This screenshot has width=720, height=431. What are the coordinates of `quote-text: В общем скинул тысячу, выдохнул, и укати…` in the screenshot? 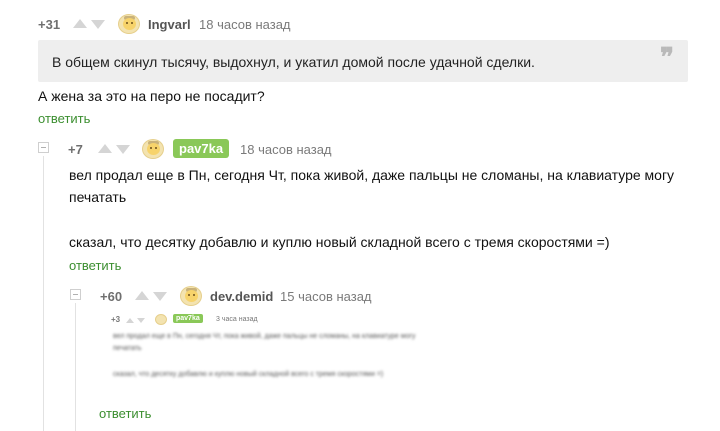 It's located at (293, 62).